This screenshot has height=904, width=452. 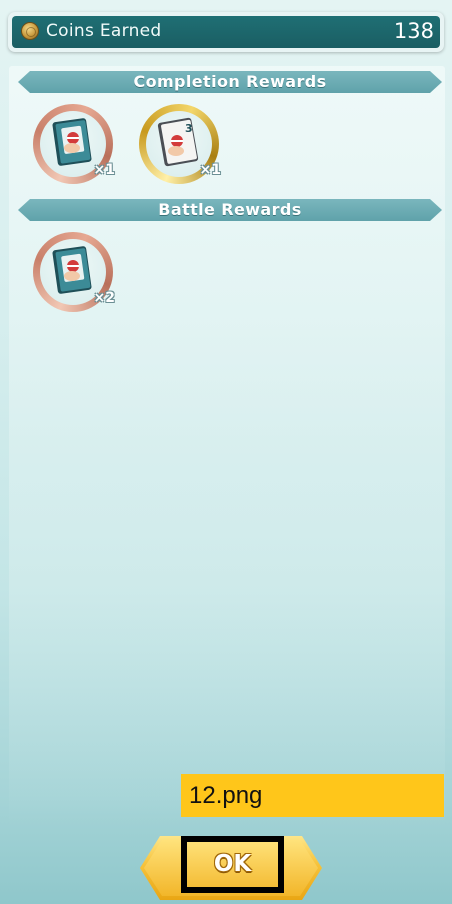 I want to click on filename-label: 12.png, so click(x=312, y=795).